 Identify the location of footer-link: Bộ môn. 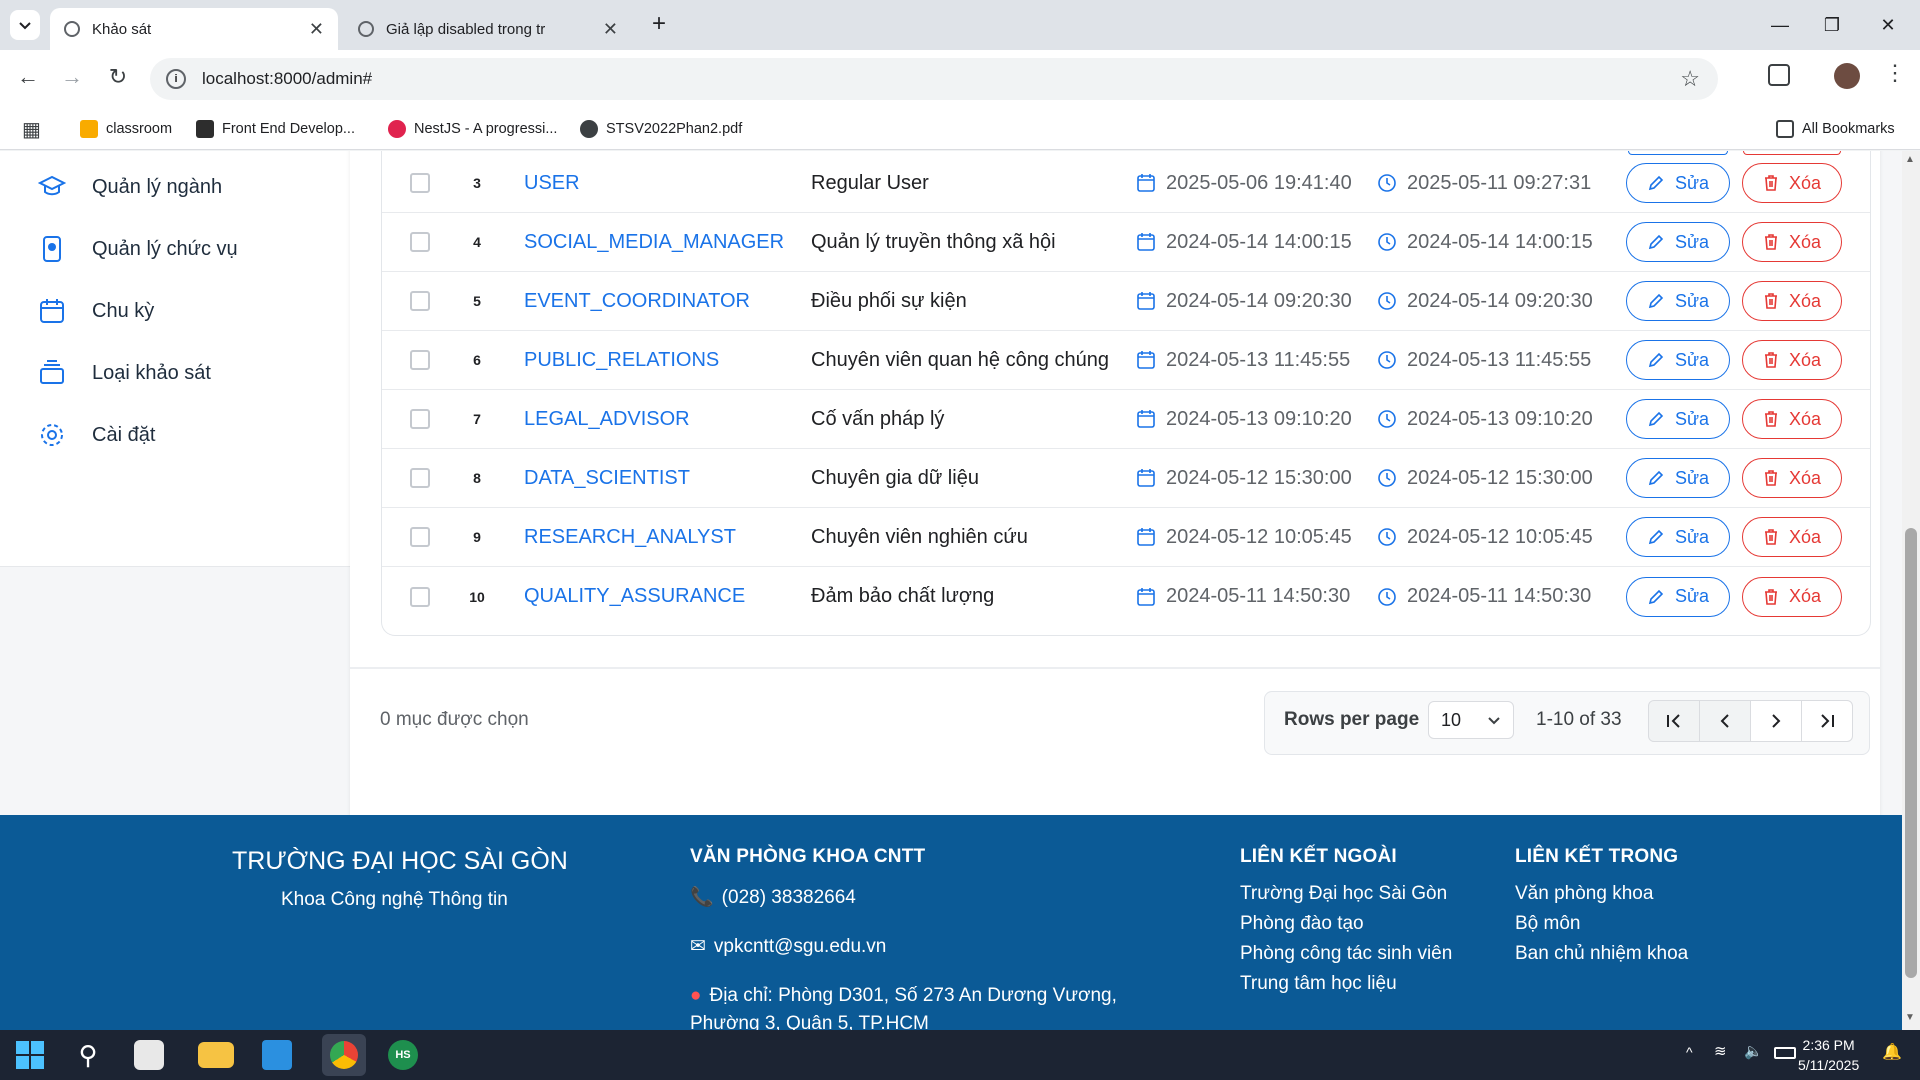
(1547, 924).